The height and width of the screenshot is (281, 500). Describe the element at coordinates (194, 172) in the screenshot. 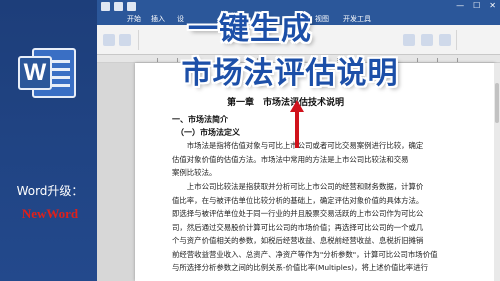

I see `paragraph-line: 案例比较法。` at that location.